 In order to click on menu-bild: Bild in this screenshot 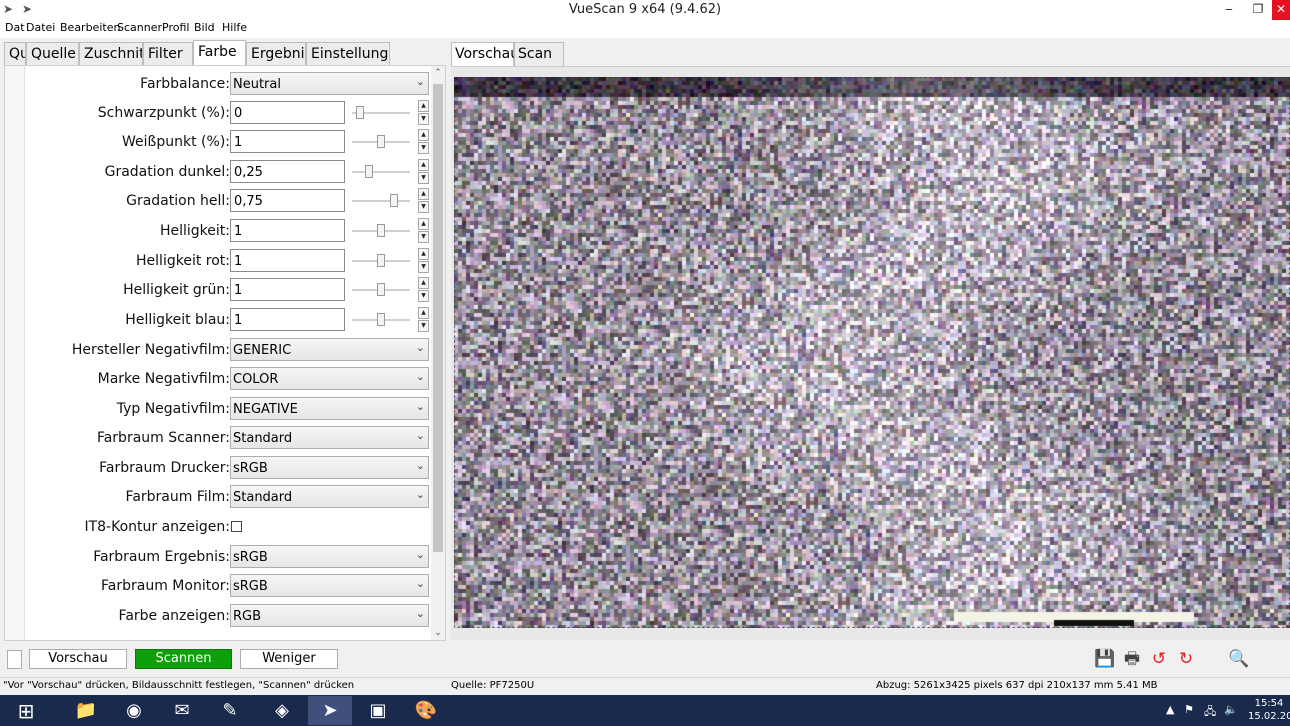, I will do `click(204, 27)`.